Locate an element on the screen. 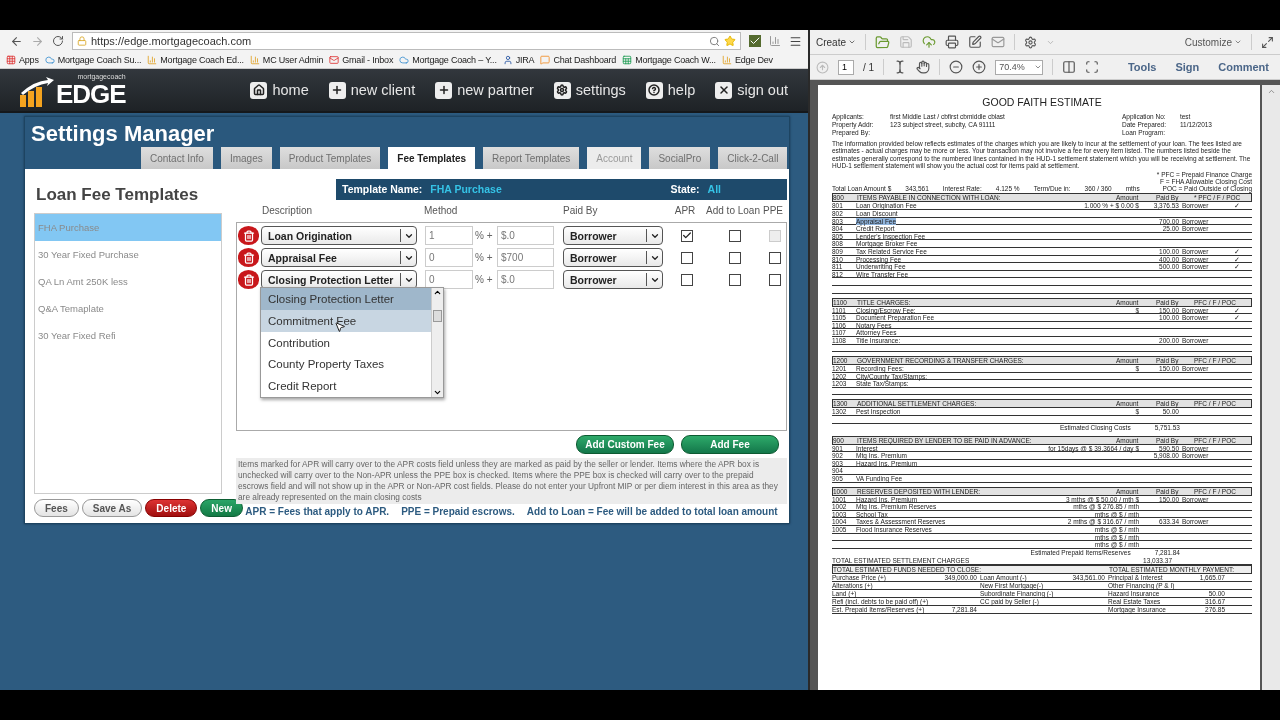  nav-link: home is located at coordinates (279, 90).